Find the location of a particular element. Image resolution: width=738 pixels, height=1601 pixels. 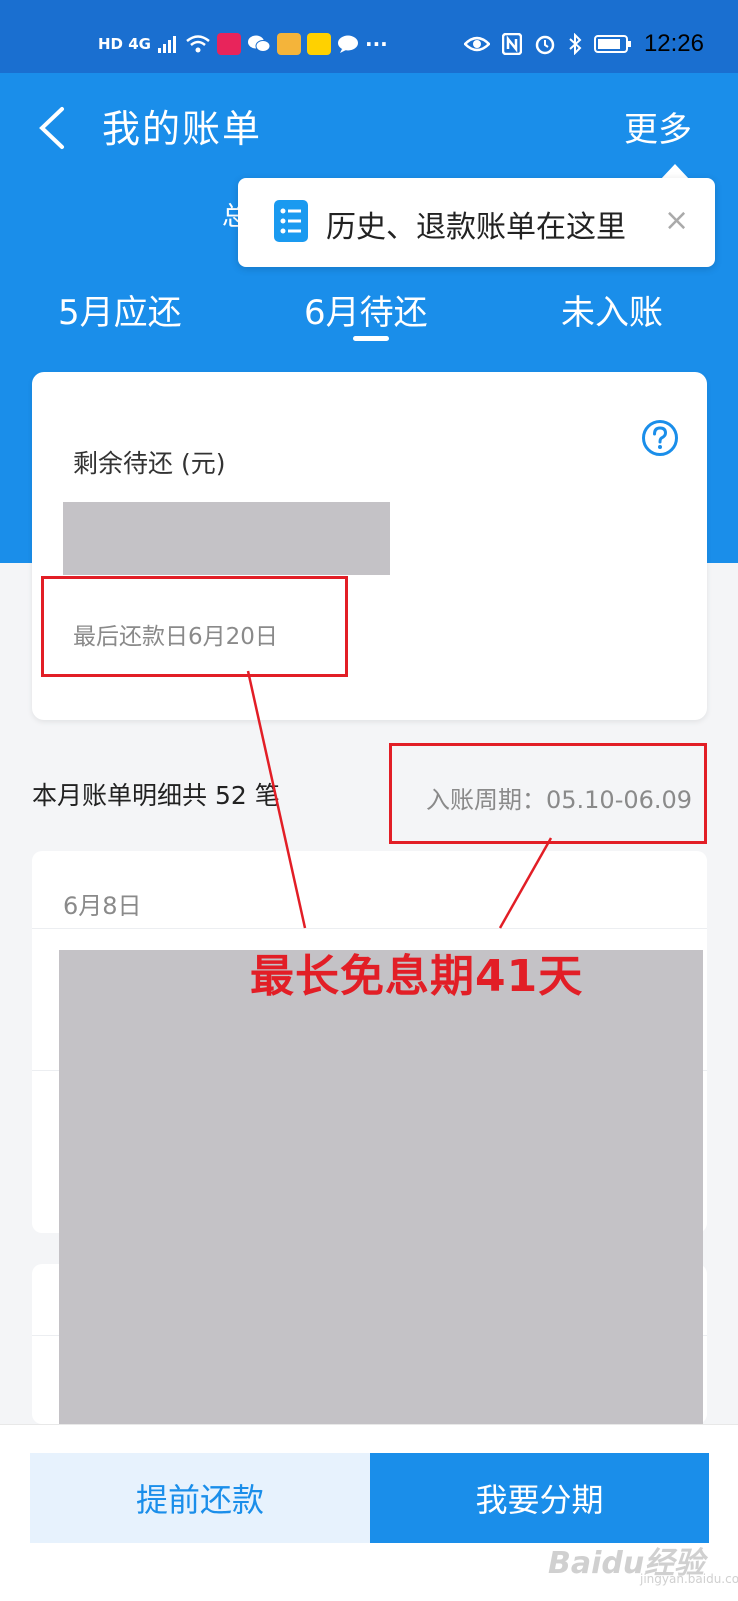

tooltip-text: 历史、退款账单在这里 is located at coordinates (476, 227).